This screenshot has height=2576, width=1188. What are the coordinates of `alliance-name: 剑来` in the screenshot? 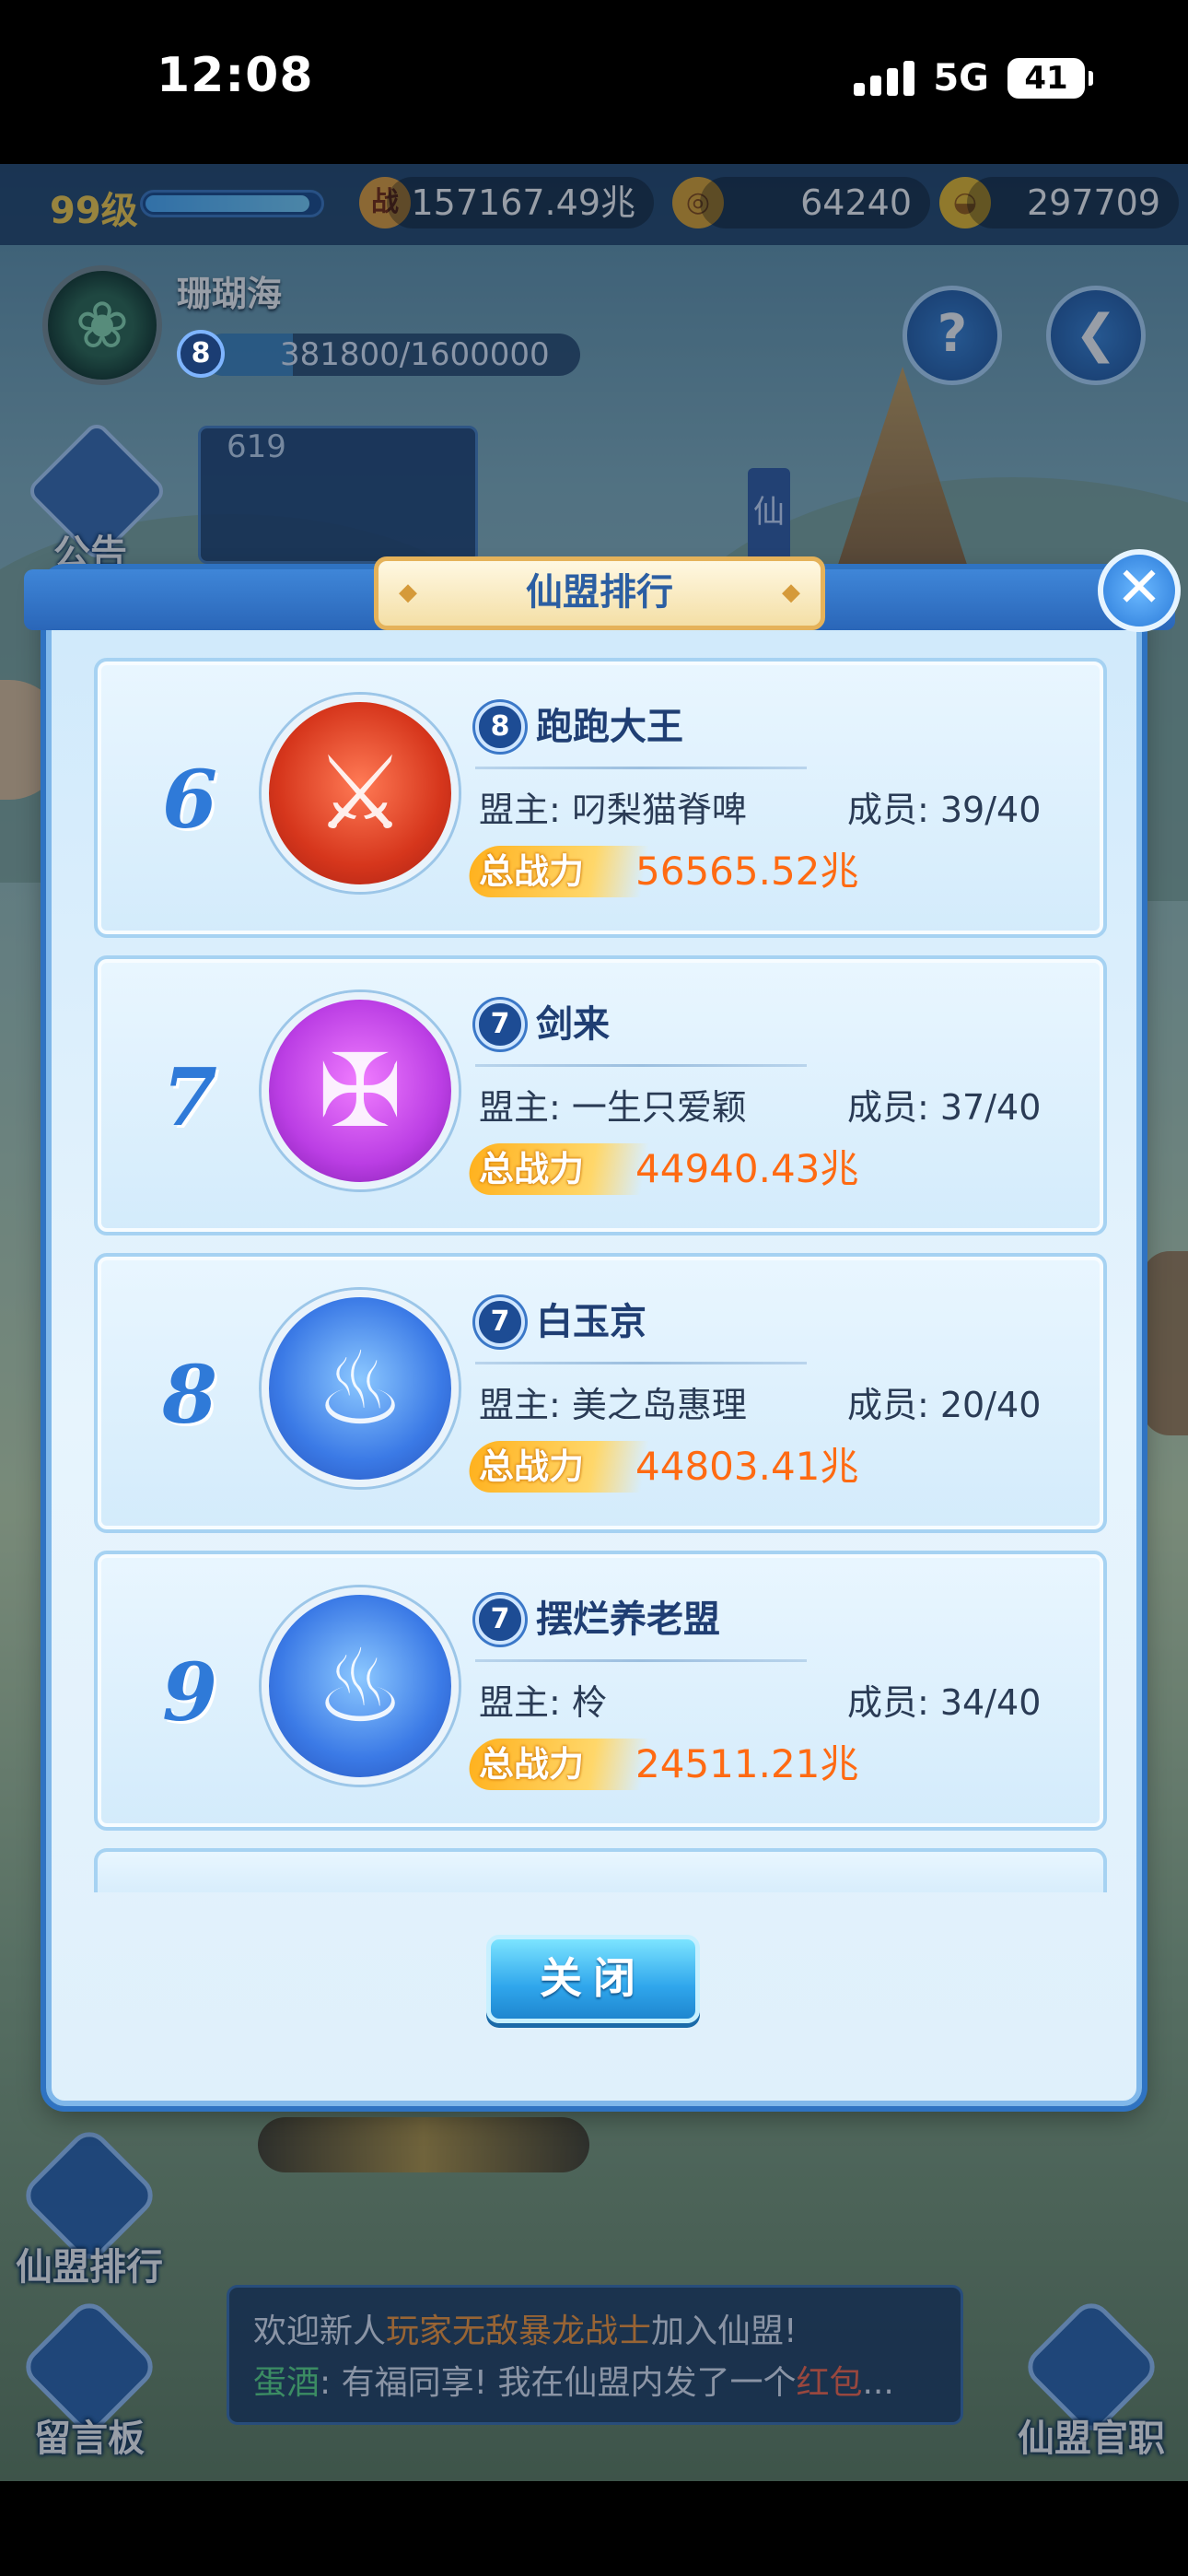 It's located at (573, 1024).